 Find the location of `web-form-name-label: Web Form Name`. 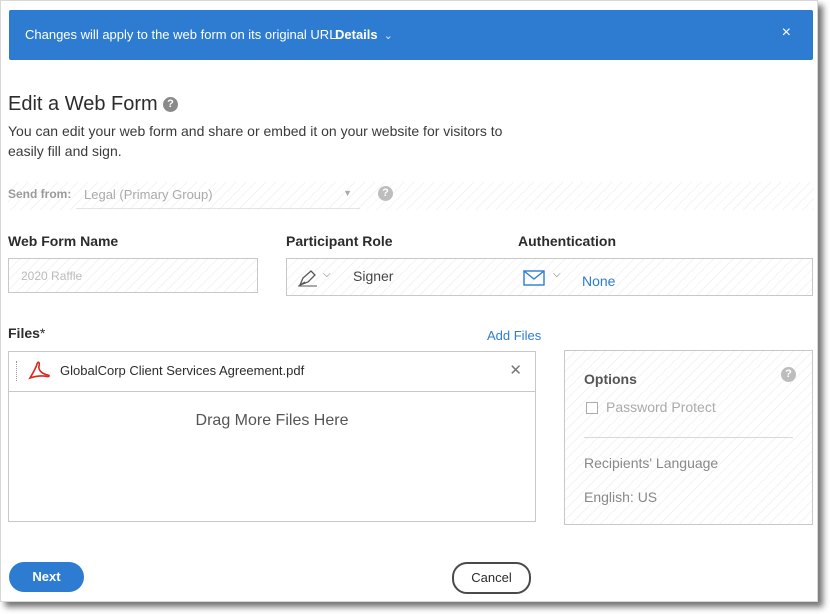

web-form-name-label: Web Form Name is located at coordinates (63, 241).